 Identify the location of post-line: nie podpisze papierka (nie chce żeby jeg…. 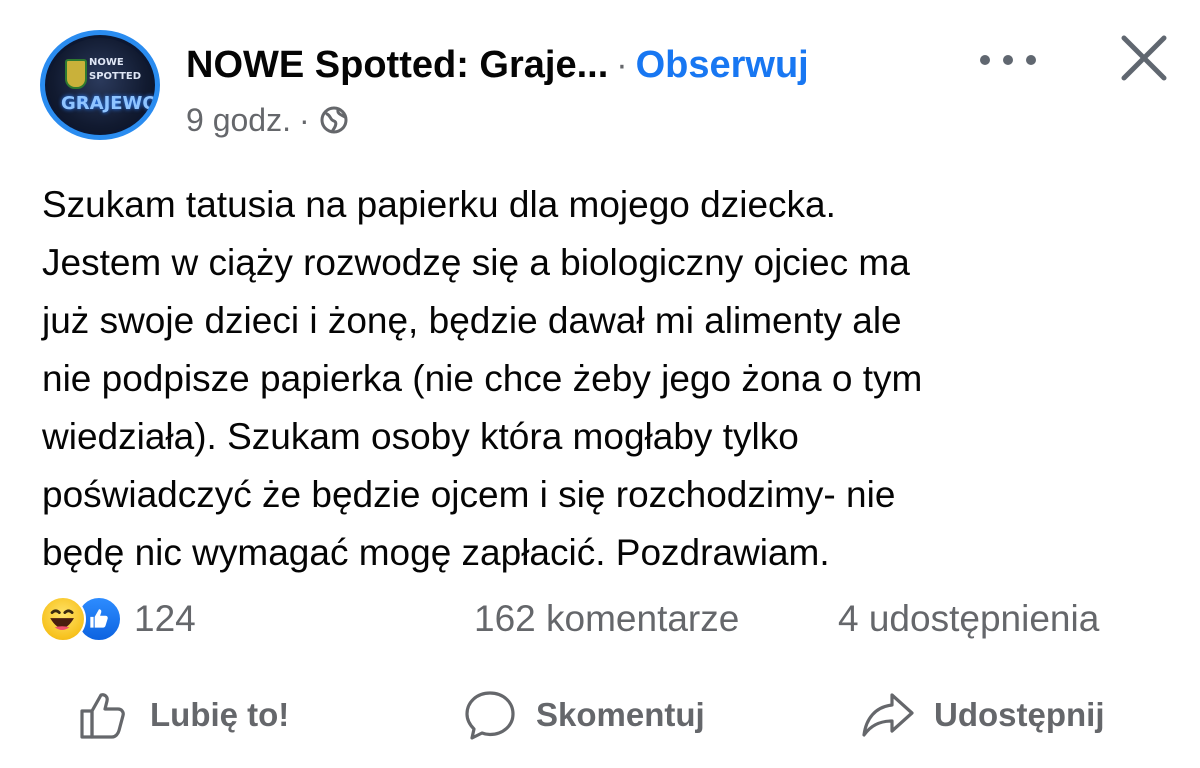
(482, 378).